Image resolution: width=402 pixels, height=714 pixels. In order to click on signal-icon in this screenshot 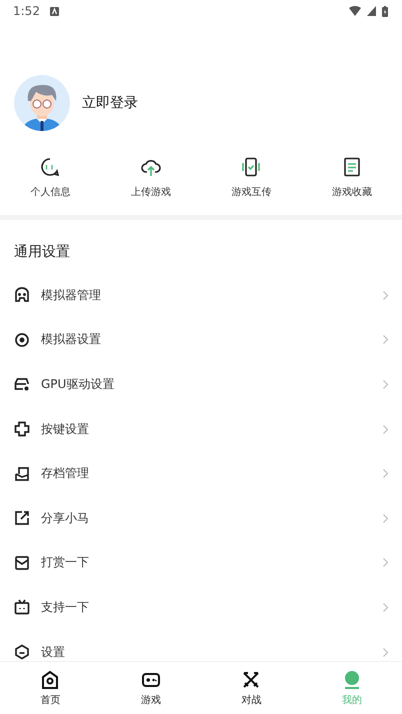, I will do `click(371, 11)`.